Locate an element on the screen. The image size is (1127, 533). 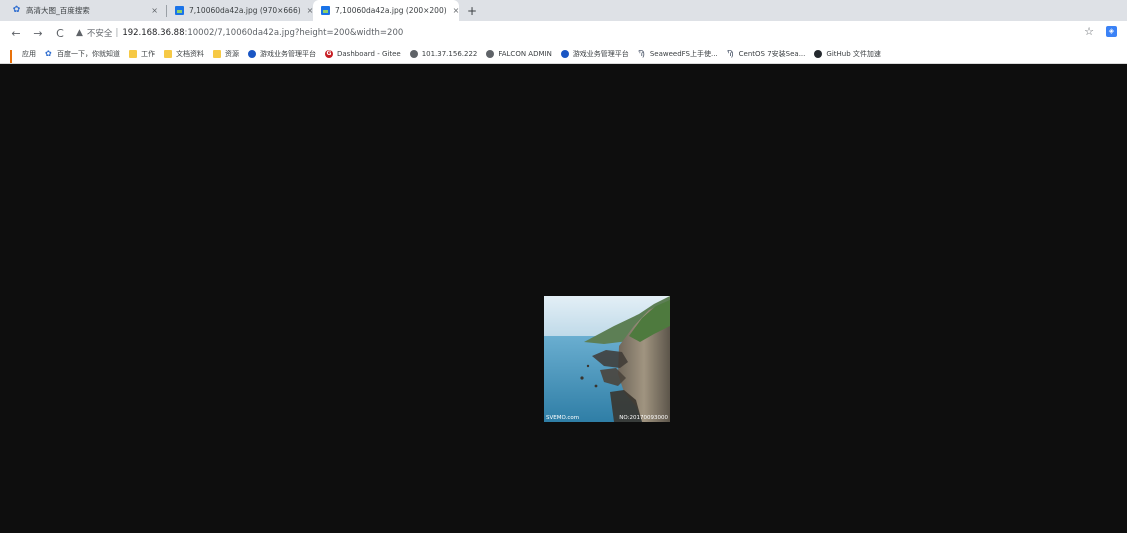
bookmark-folder-work: 工作 is located at coordinates (142, 54).